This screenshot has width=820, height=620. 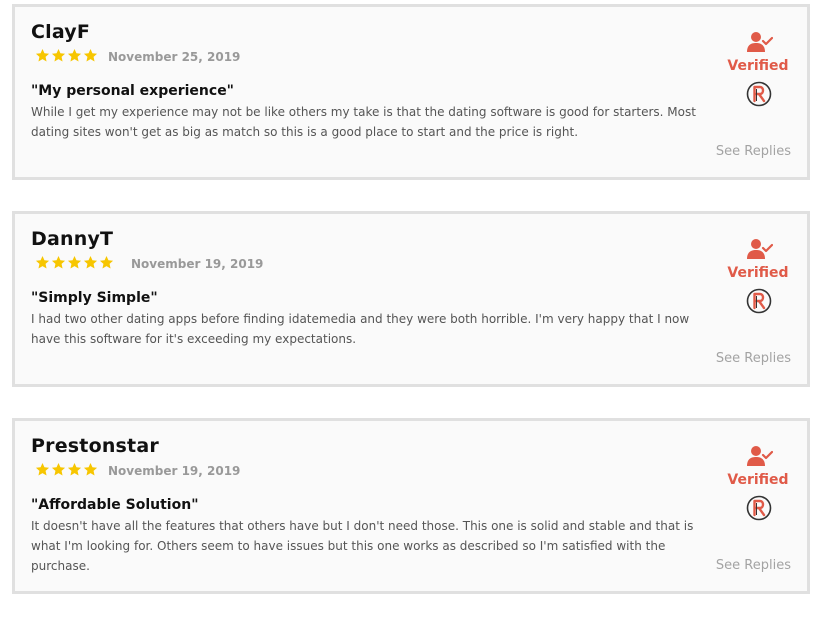 I want to click on review-author: ClayF, so click(x=61, y=32).